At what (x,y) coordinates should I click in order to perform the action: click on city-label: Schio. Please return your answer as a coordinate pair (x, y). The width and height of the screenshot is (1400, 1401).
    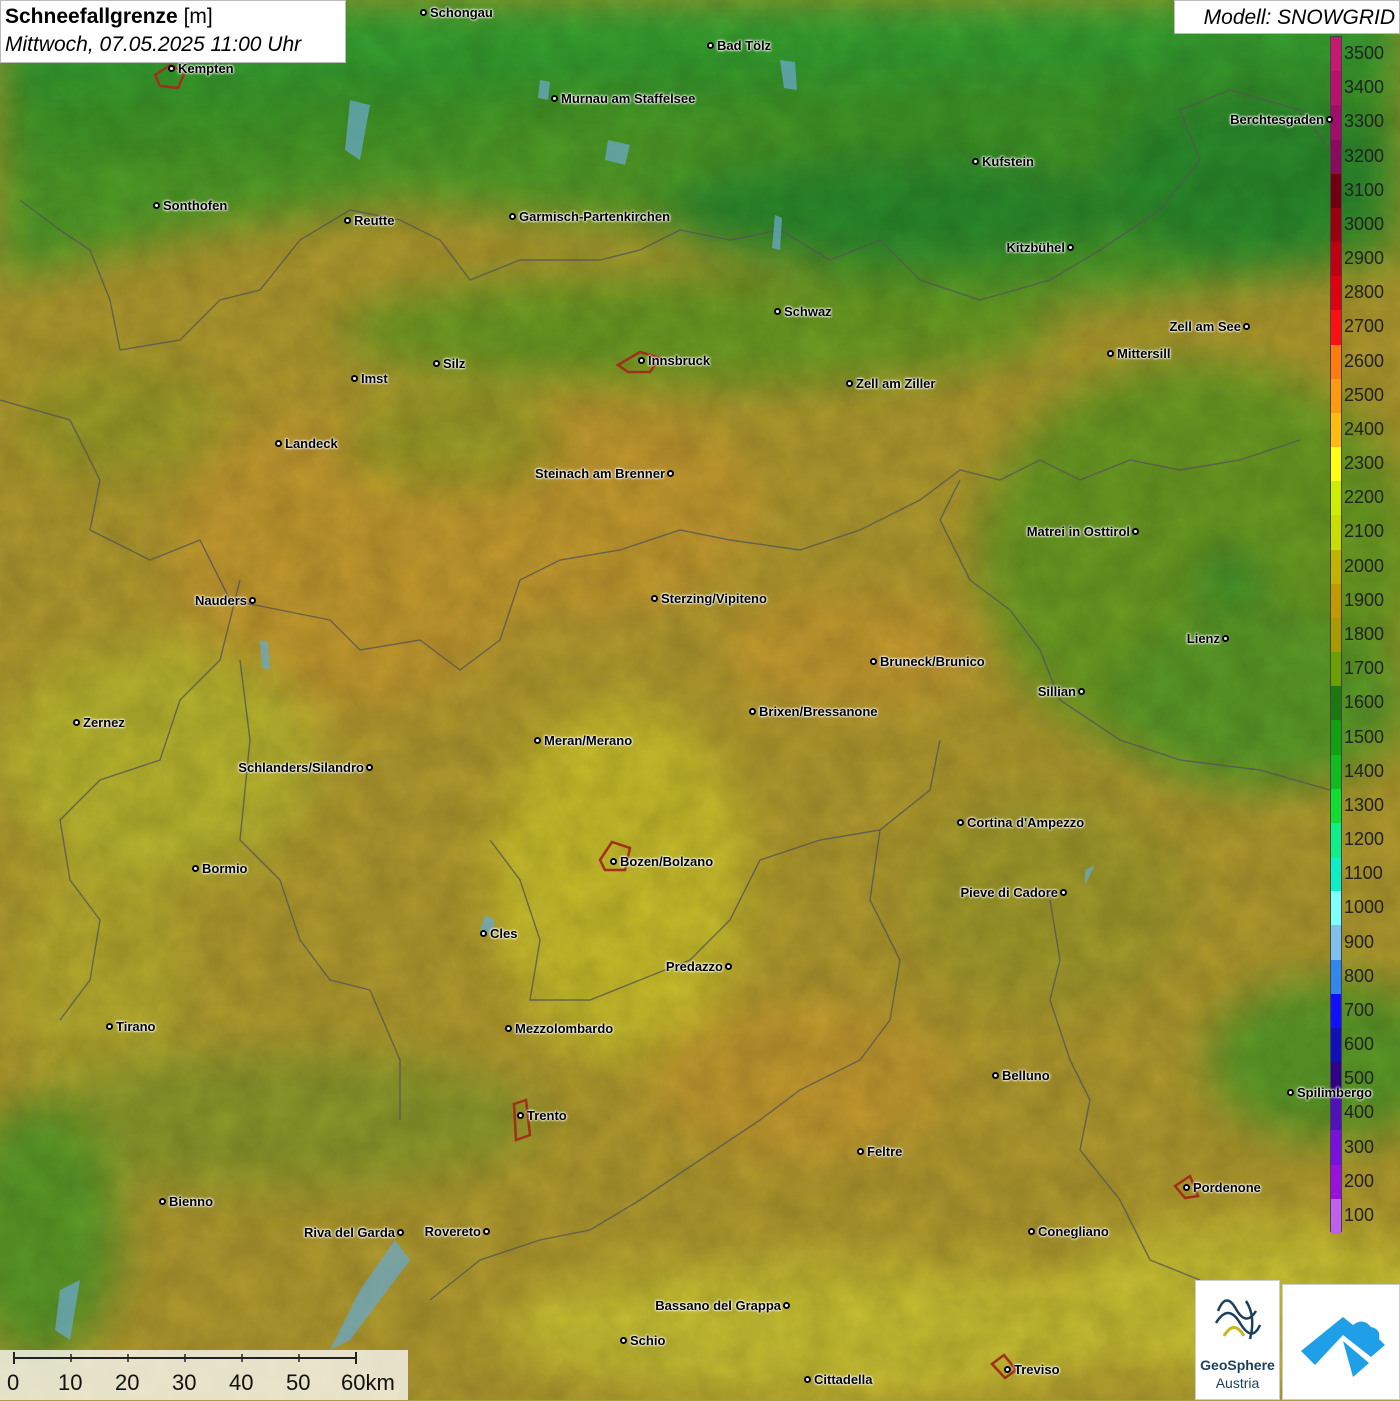
    Looking at the image, I should click on (648, 1340).